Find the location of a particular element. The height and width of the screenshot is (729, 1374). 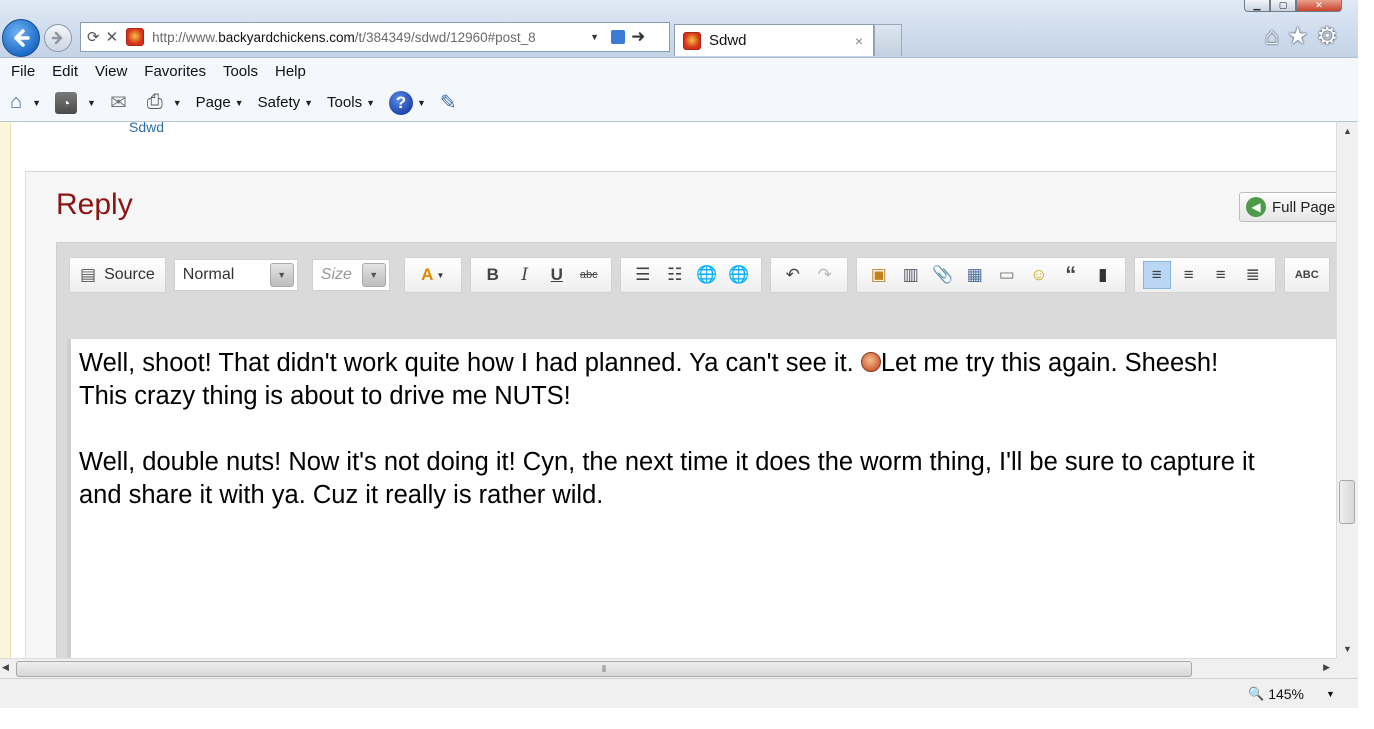

size-select: Size ▼ is located at coordinates (350, 275).